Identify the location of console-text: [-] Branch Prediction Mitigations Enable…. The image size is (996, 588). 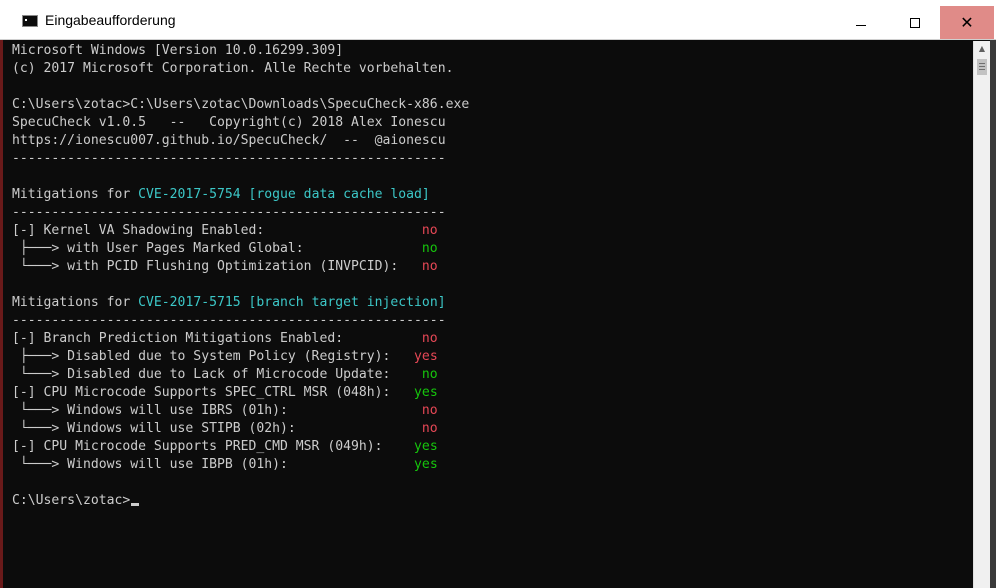
(217, 338).